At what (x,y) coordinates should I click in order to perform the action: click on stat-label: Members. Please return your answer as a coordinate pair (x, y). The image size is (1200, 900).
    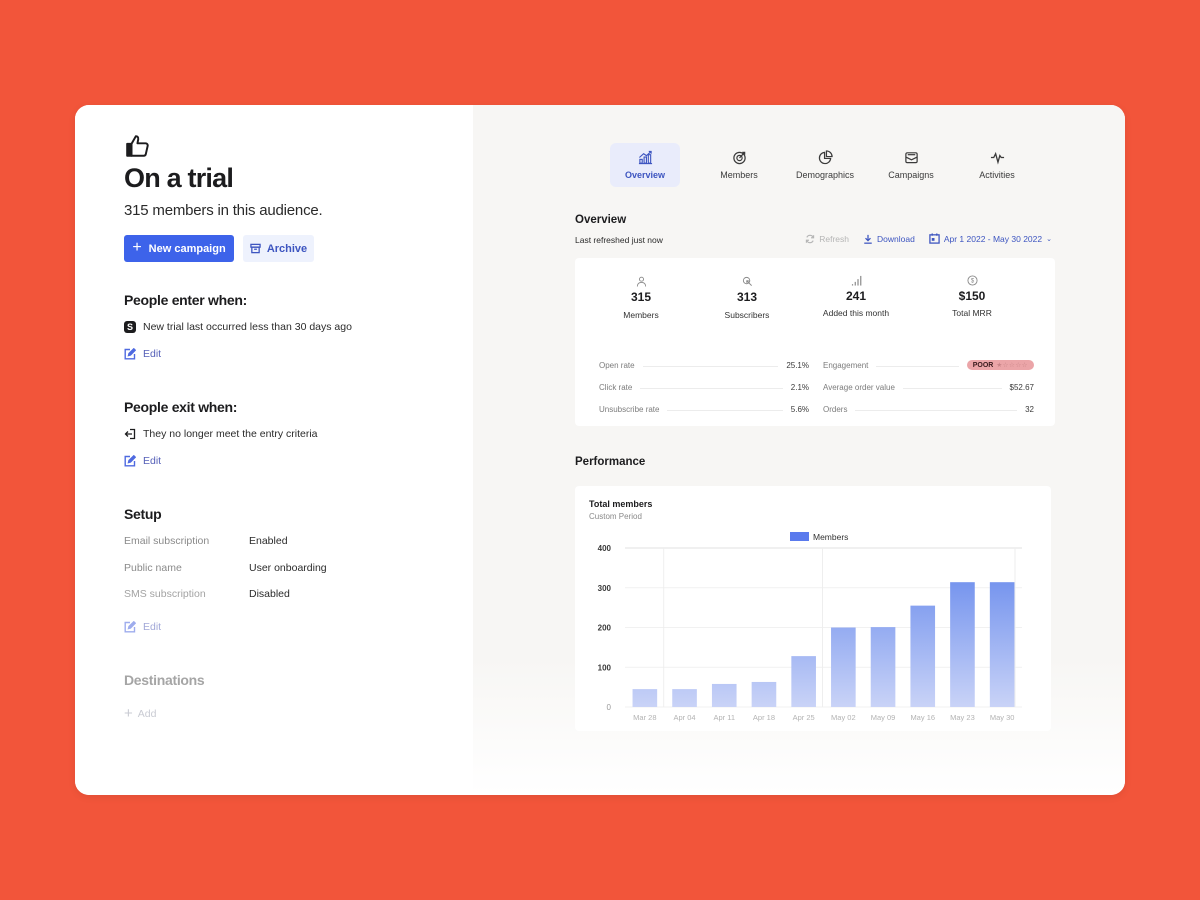
    Looking at the image, I should click on (641, 315).